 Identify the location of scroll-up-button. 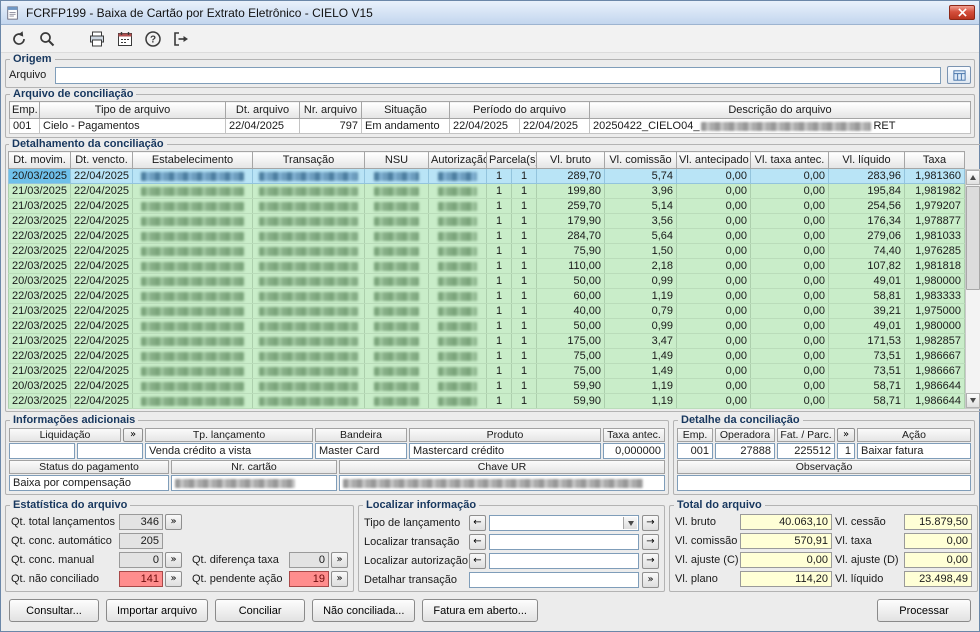
(973, 177).